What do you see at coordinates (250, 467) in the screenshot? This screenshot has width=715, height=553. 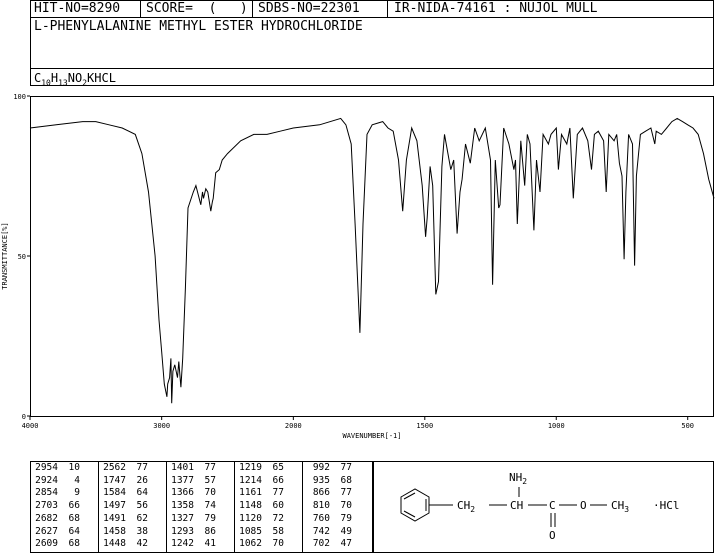 I see `peak-wavenumber: 1219` at bounding box center [250, 467].